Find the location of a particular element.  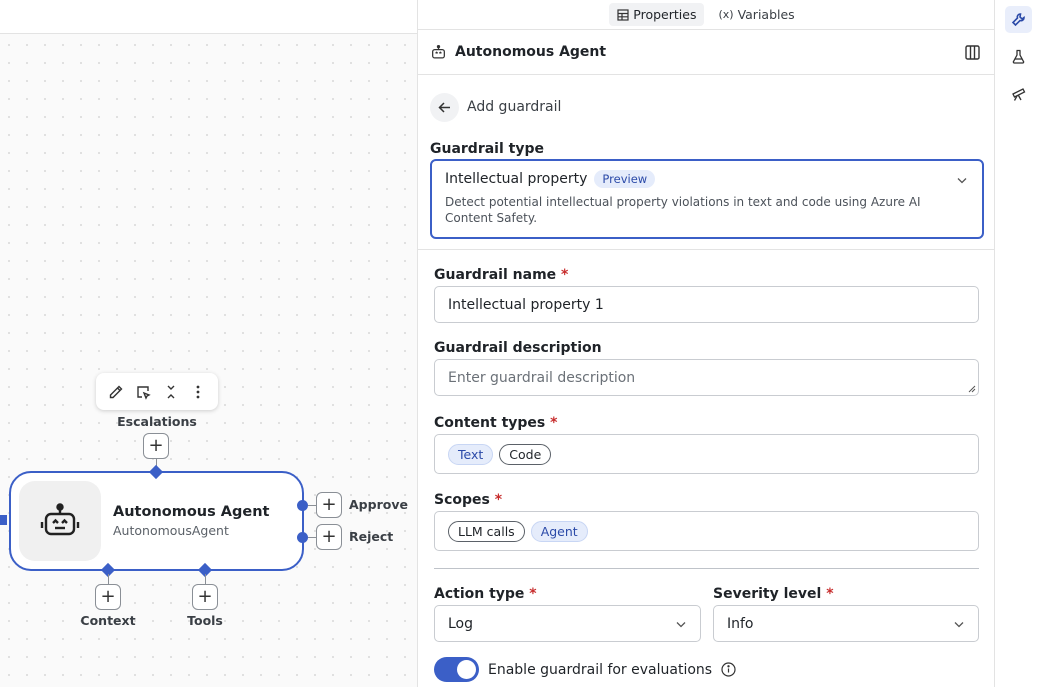

robot-icon is located at coordinates (438, 51).